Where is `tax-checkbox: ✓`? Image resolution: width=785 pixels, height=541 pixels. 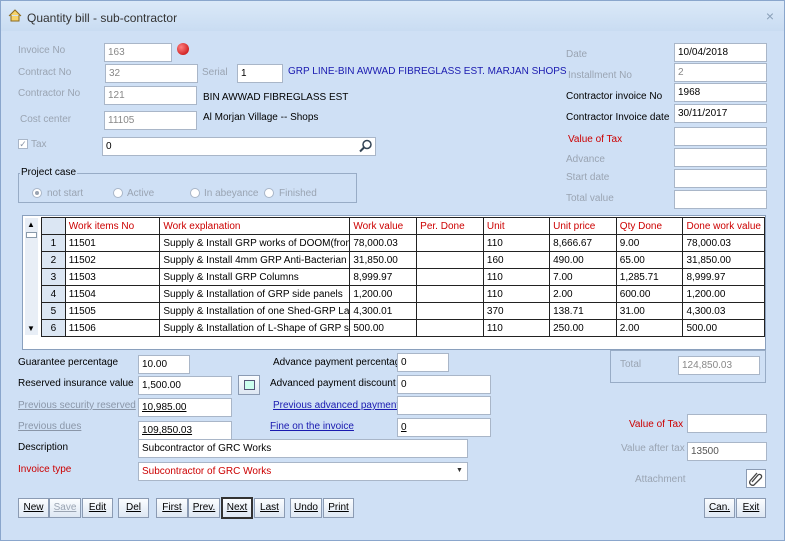 tax-checkbox: ✓ is located at coordinates (23, 144).